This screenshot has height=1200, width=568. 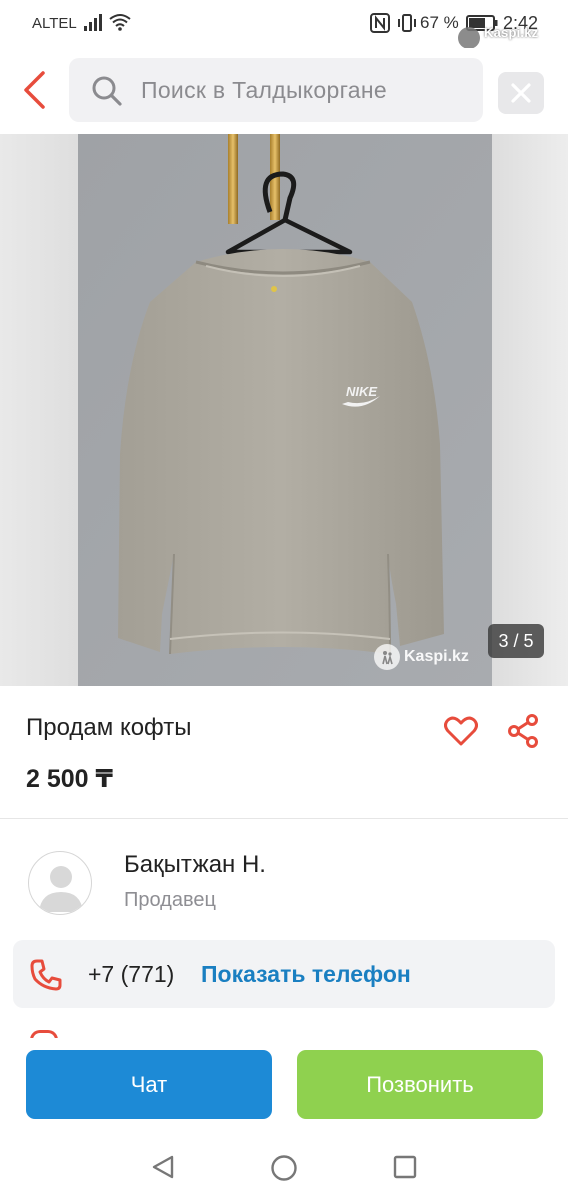 I want to click on photo-brand-text: NIKE, so click(x=361, y=391).